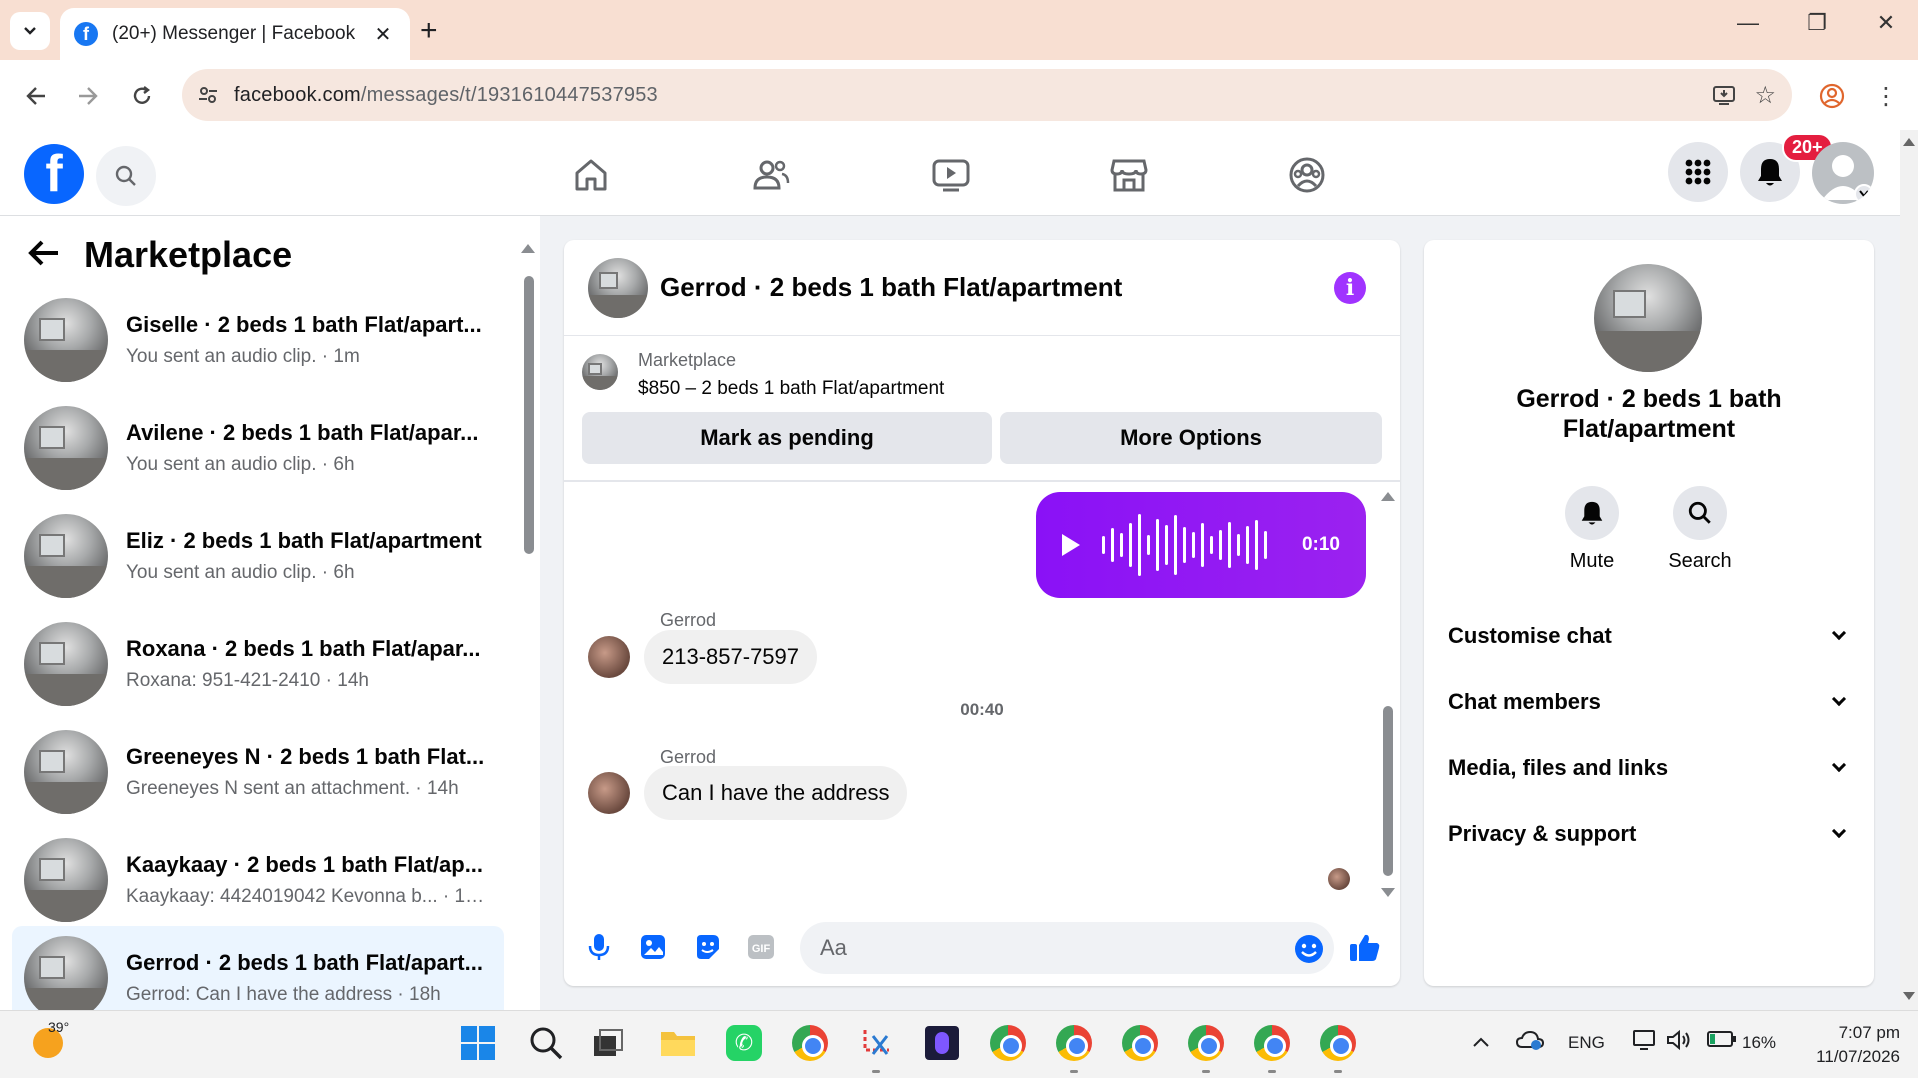 The height and width of the screenshot is (1078, 1918). Describe the element at coordinates (36, 96) in the screenshot. I see `back-icon` at that location.